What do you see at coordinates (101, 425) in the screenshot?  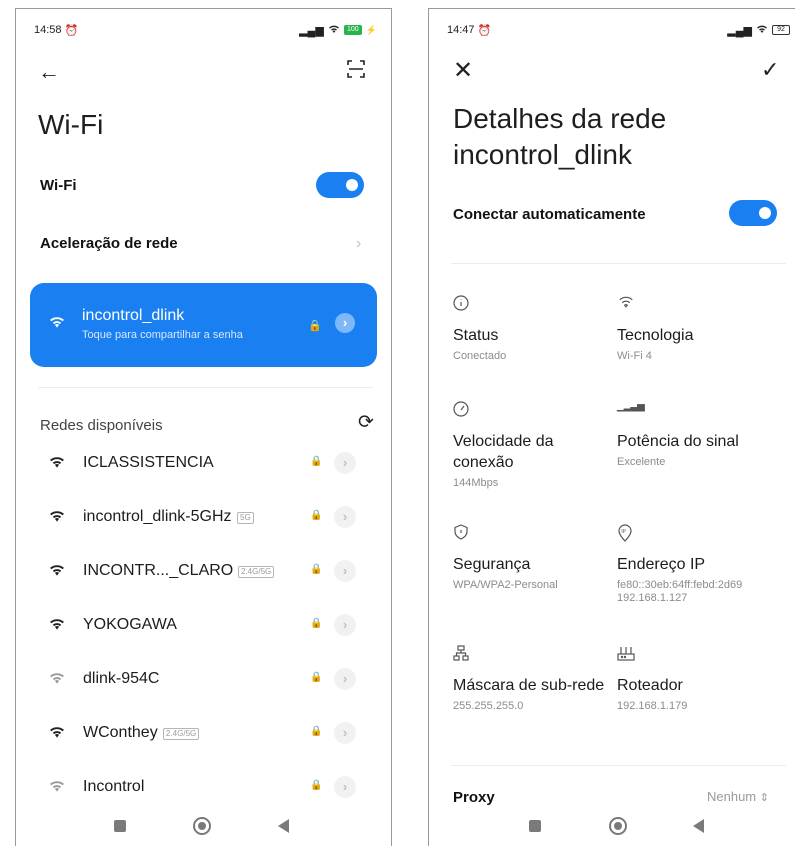 I see `available-networks-heading: Redes disponíveis` at bounding box center [101, 425].